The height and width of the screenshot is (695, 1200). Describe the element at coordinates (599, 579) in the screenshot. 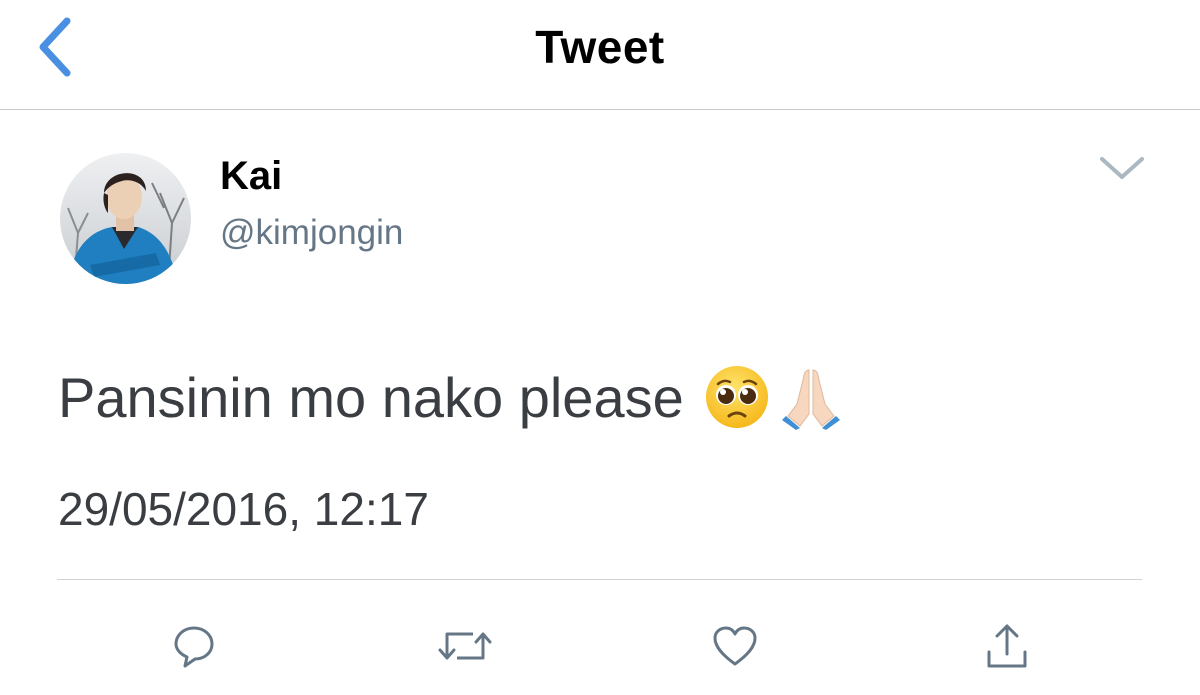

I see `divider` at that location.